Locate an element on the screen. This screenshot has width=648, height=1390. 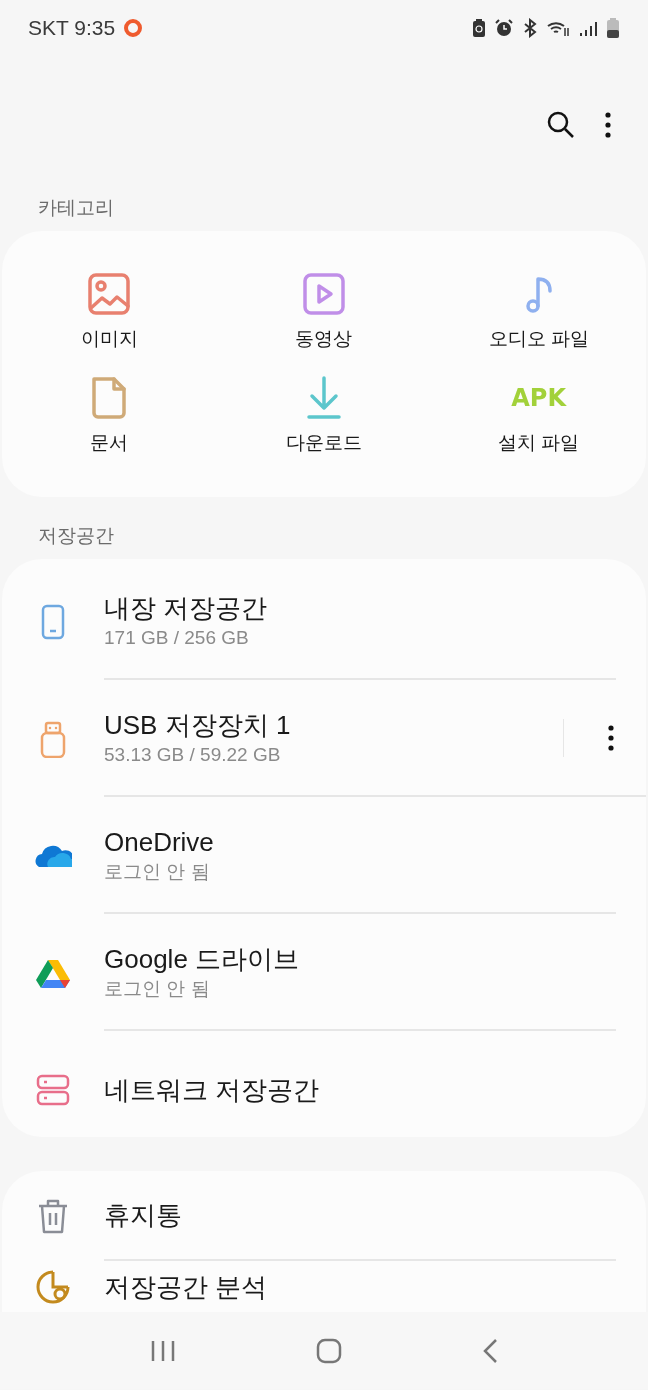
category-label: 문서 is located at coordinates (109, 443).